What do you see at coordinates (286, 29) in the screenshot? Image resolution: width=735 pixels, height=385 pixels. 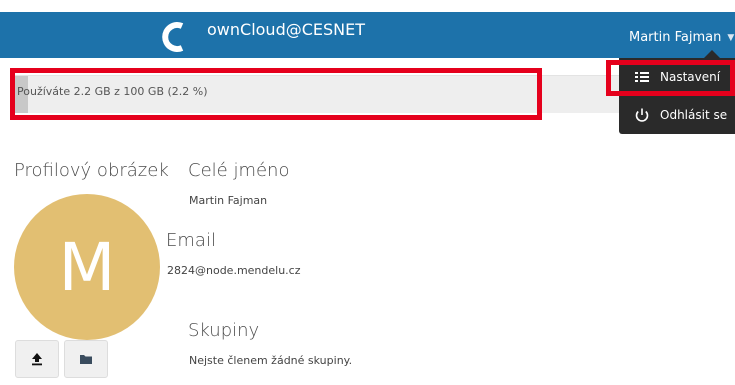 I see `brand-title: ownCloud@CESNET` at bounding box center [286, 29].